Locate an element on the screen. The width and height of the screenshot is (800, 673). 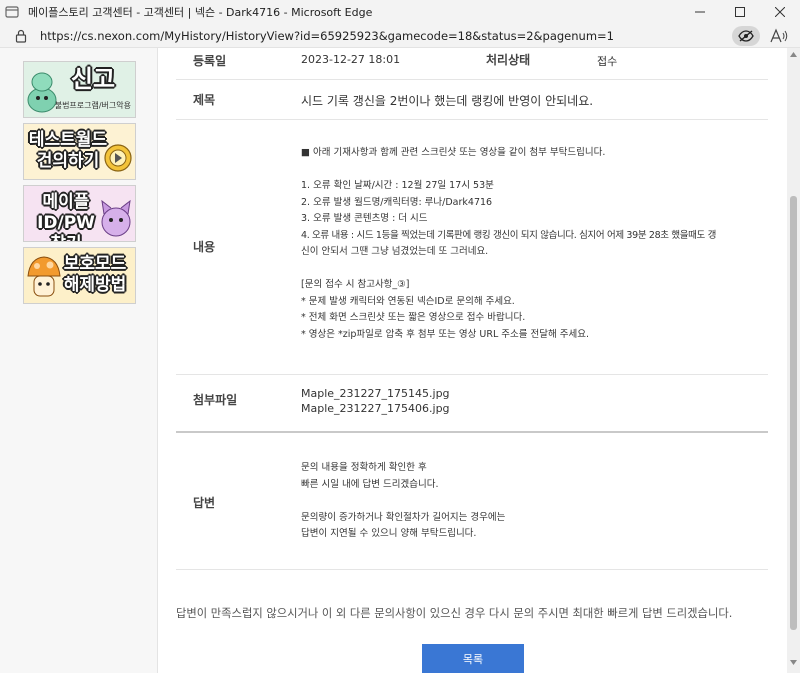
attachment-link: Maple_231227_175145.jpg is located at coordinates (375, 393).